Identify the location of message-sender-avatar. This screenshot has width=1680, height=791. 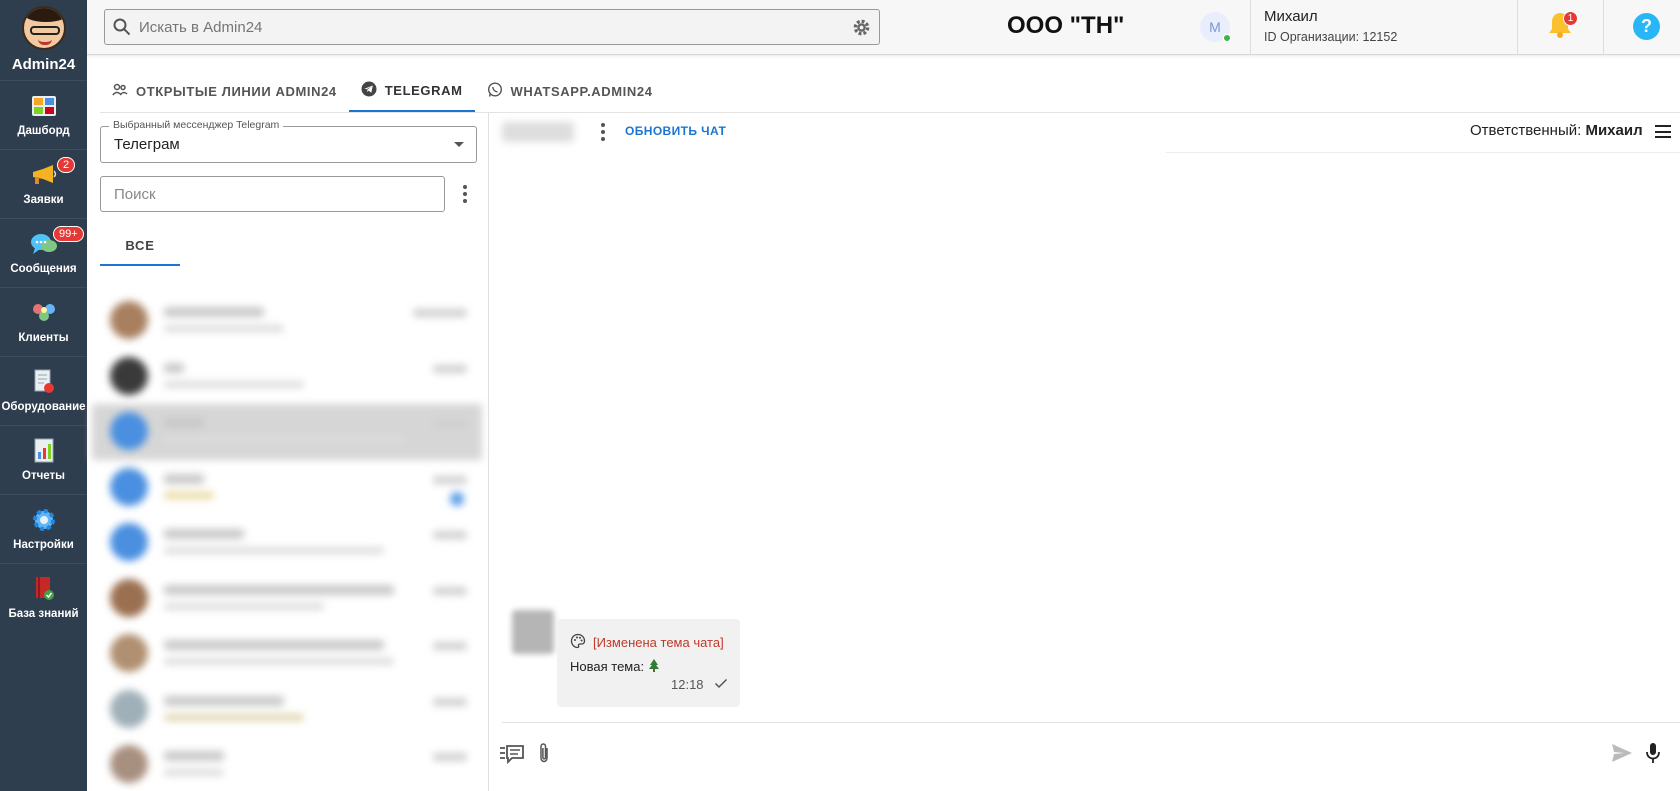
(533, 632).